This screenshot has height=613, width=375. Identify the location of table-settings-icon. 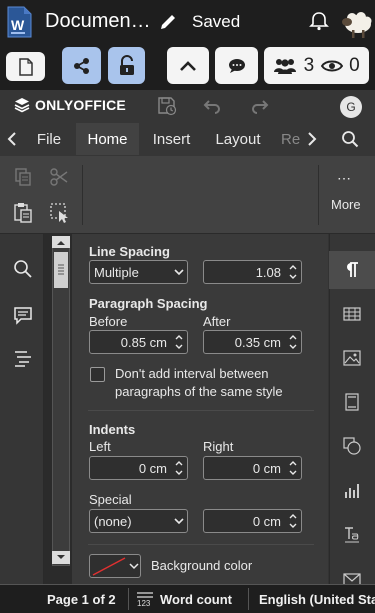
(352, 314).